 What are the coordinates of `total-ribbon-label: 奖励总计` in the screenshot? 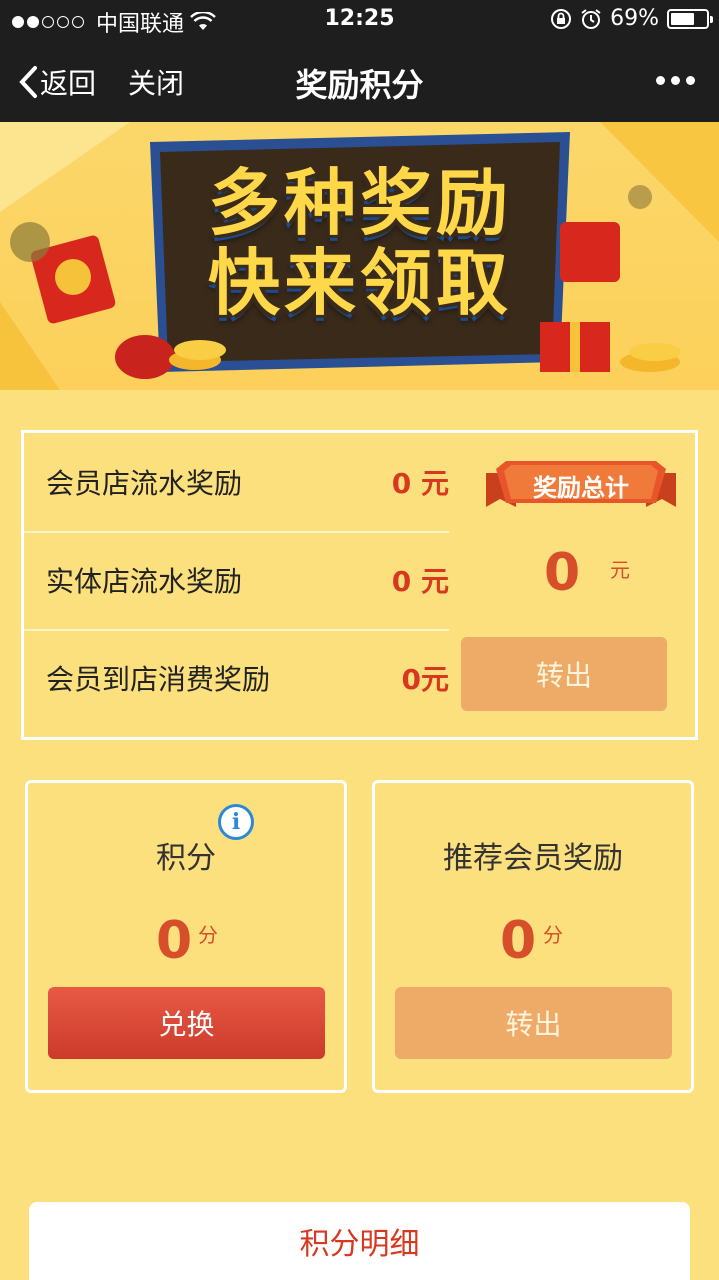 It's located at (581, 488).